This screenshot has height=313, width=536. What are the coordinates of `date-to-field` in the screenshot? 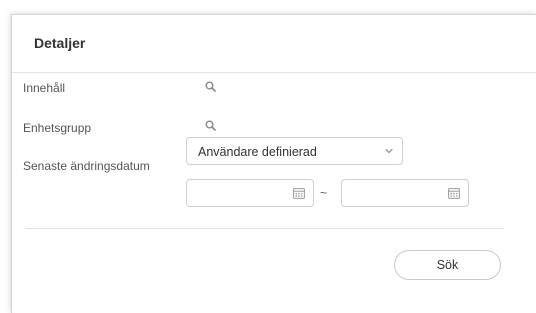 It's located at (405, 193).